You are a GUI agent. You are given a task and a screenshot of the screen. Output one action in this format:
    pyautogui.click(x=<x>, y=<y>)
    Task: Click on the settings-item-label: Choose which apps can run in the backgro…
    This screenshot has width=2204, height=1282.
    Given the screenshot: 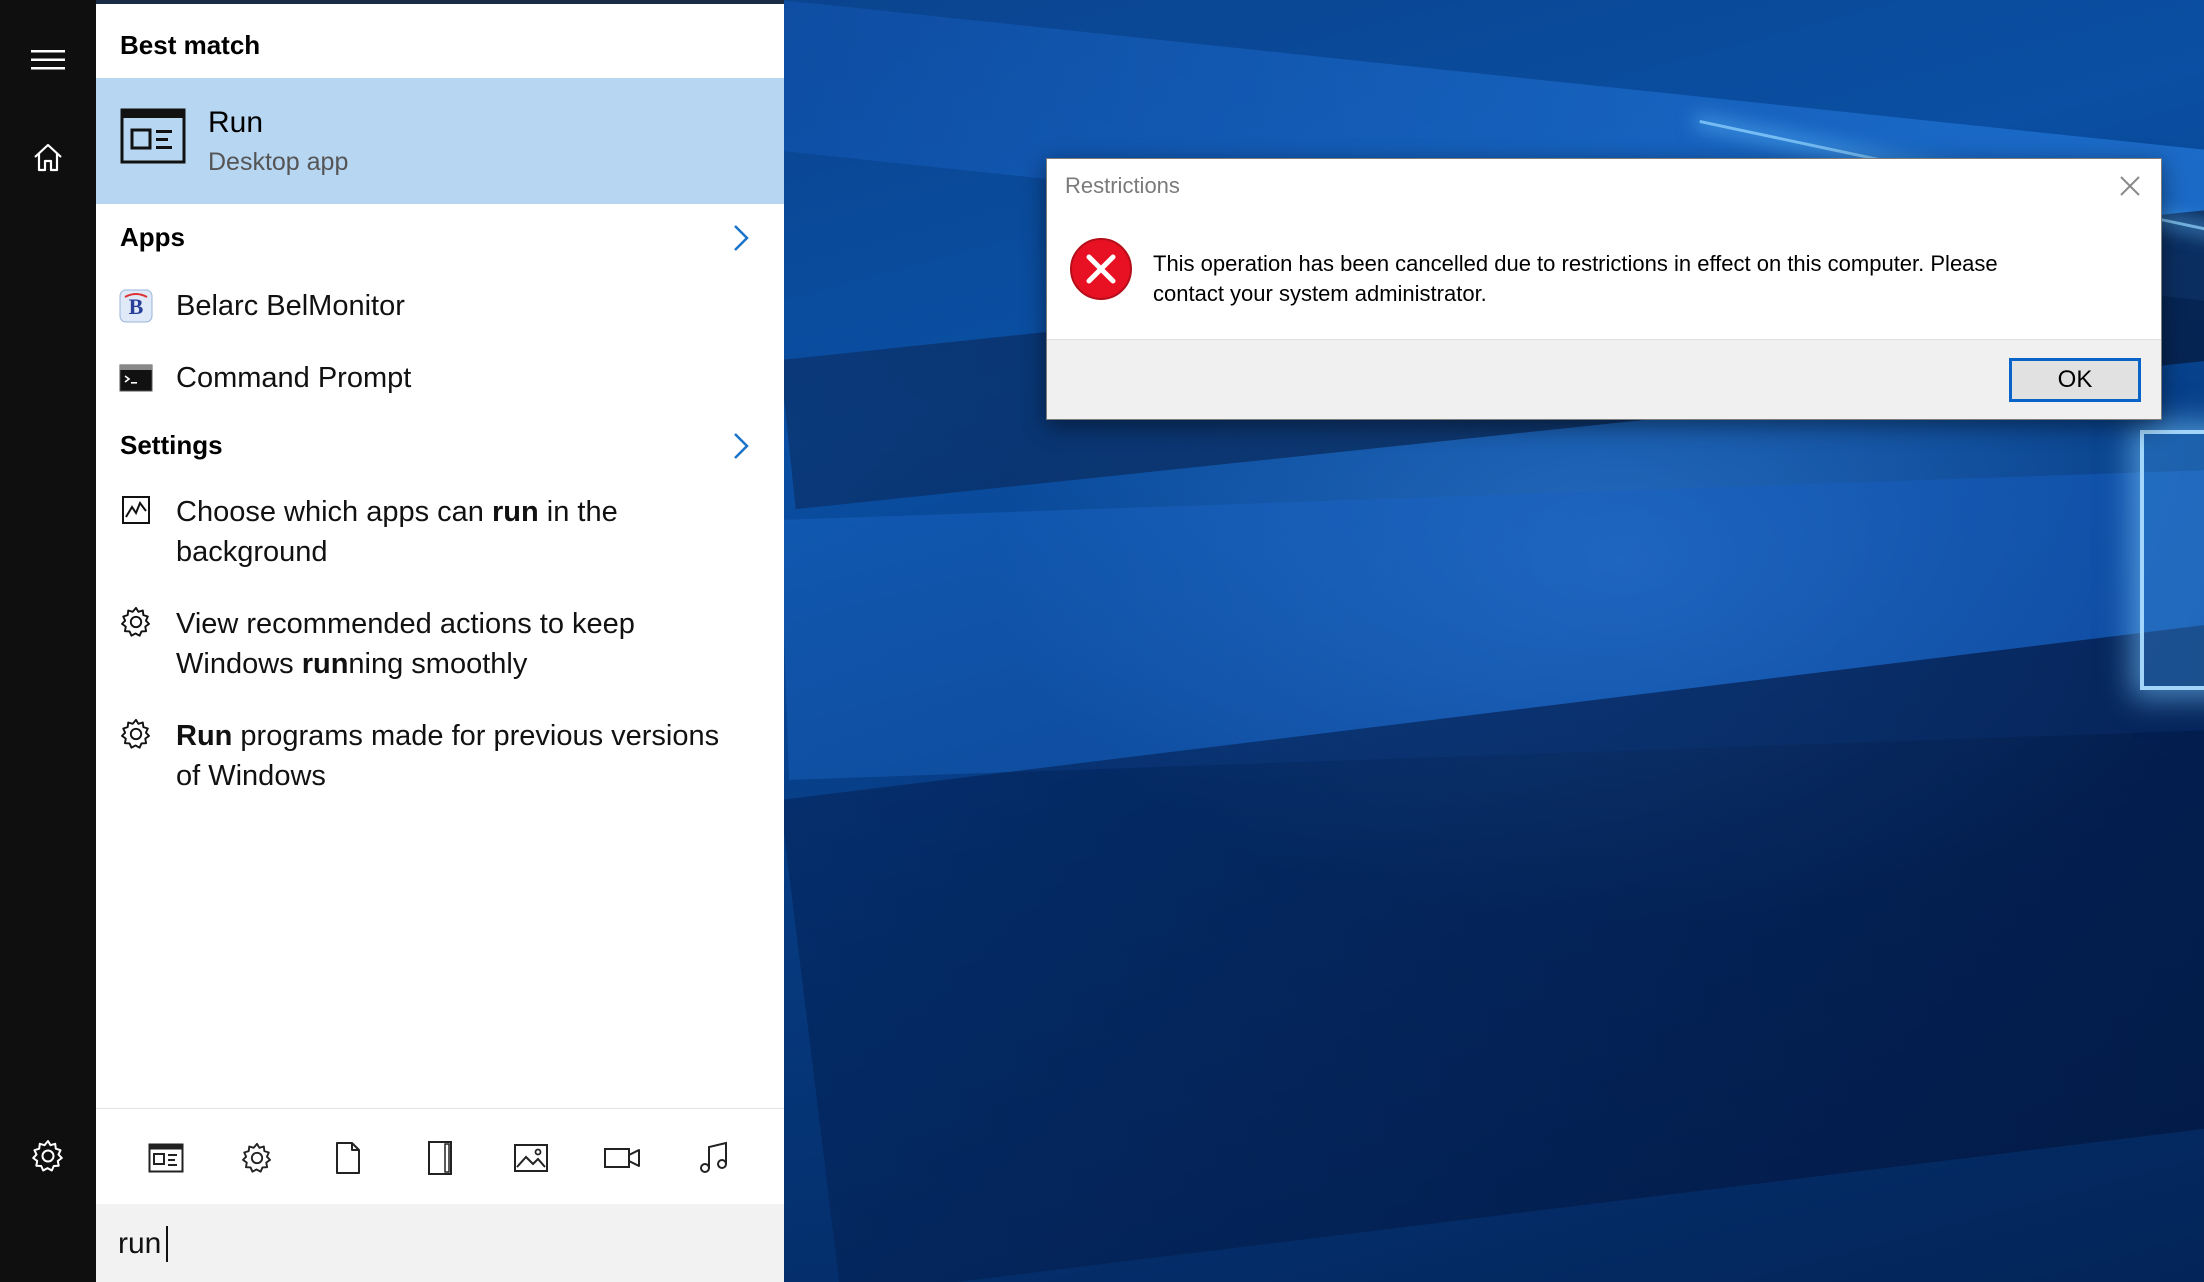 What is the action you would take?
    pyautogui.click(x=466, y=532)
    